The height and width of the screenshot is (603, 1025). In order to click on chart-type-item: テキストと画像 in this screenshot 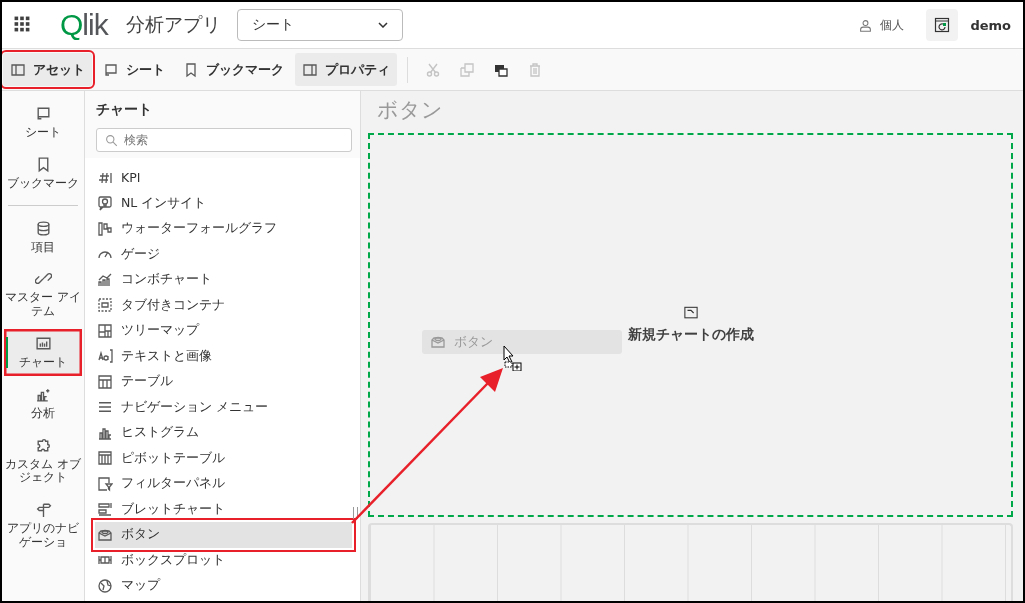, I will do `click(223, 356)`.